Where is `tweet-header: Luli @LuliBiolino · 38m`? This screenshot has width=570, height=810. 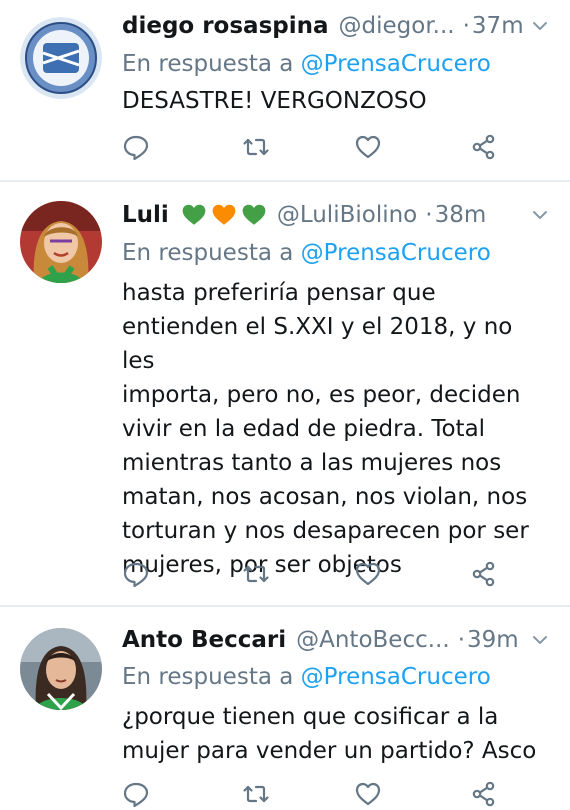 tweet-header: Luli @LuliBiolino · 38m is located at coordinates (304, 215).